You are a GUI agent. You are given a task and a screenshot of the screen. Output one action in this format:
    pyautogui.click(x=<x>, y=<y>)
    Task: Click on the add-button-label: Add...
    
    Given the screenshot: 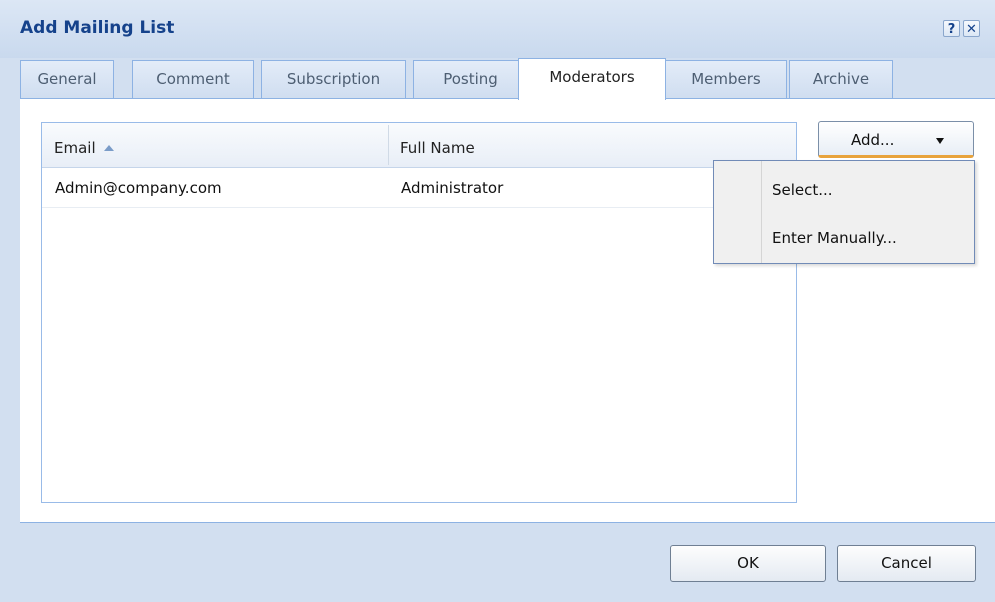 What is the action you would take?
    pyautogui.click(x=873, y=140)
    